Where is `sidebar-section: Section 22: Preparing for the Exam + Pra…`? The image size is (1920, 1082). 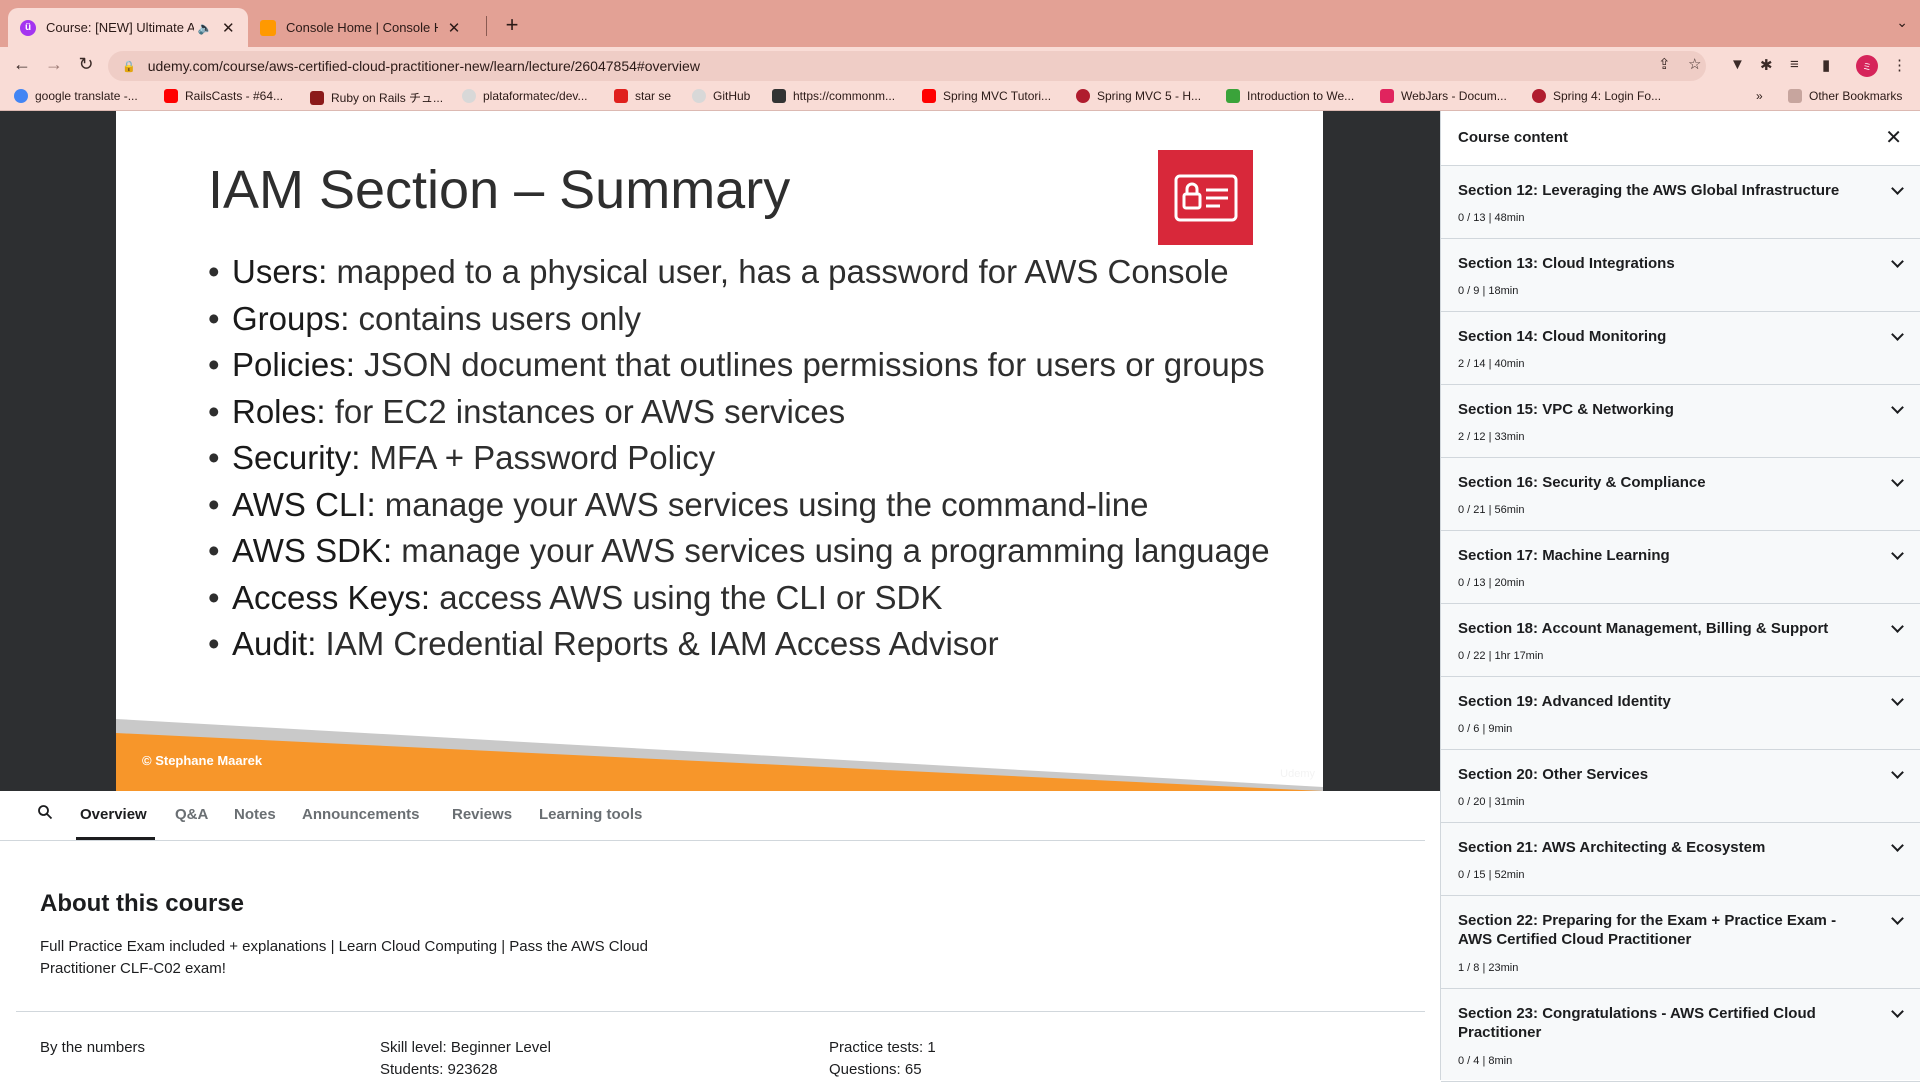 sidebar-section: Section 22: Preparing for the Exam + Pra… is located at coordinates (1680, 942).